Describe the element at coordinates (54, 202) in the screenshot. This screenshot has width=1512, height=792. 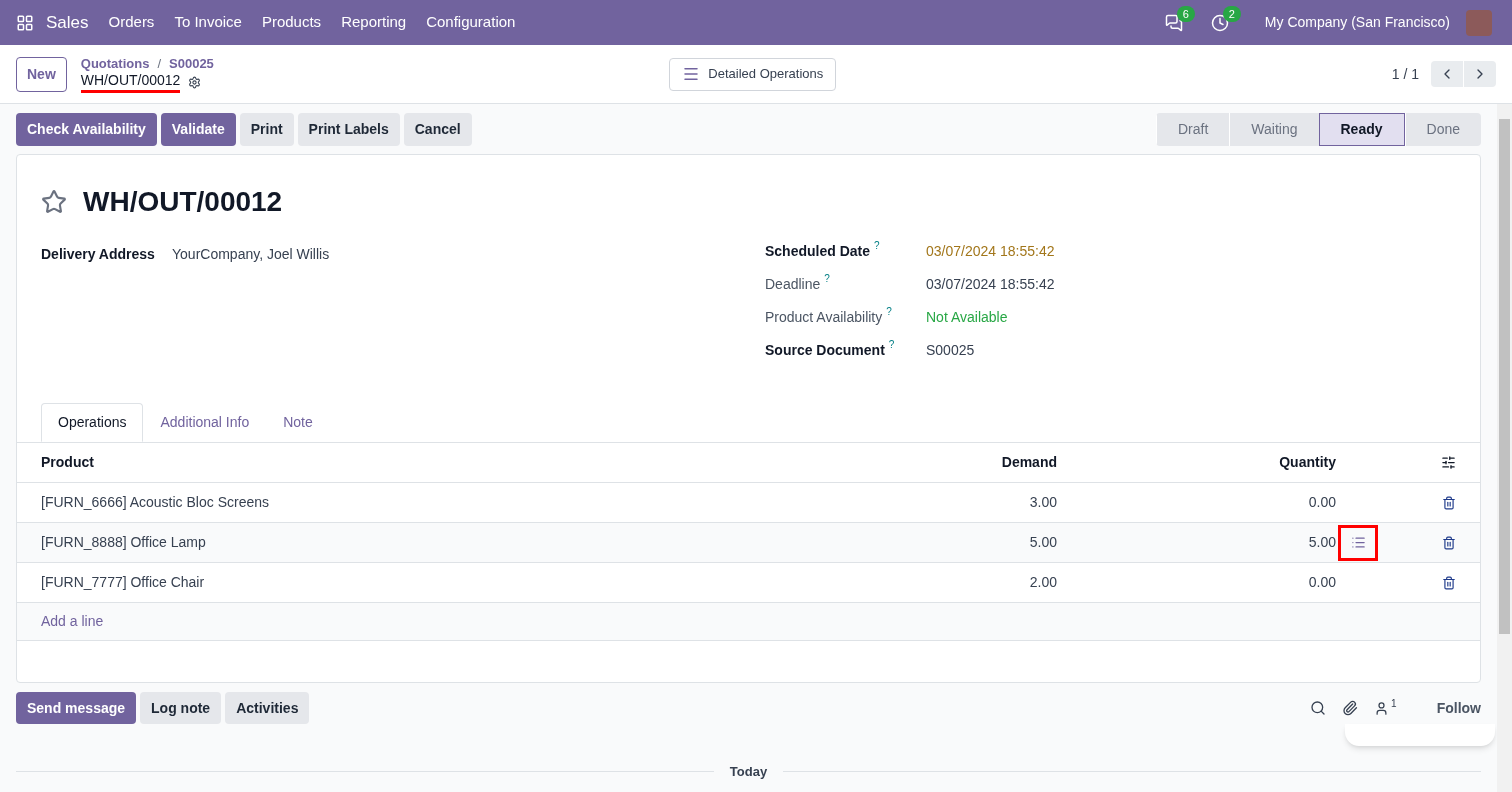
I see `star-icon` at that location.